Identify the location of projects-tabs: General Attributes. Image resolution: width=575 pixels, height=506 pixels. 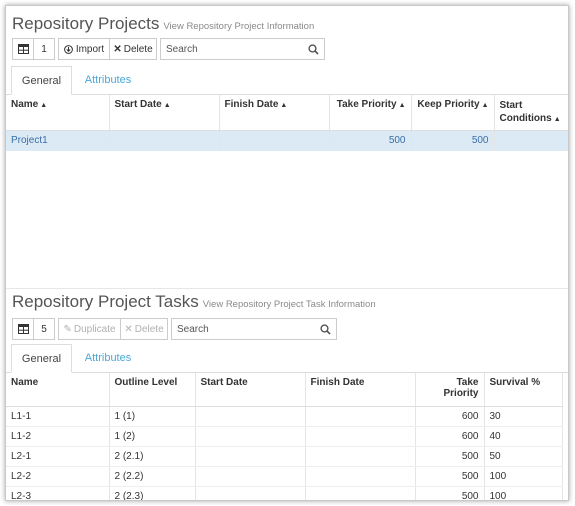
(287, 80).